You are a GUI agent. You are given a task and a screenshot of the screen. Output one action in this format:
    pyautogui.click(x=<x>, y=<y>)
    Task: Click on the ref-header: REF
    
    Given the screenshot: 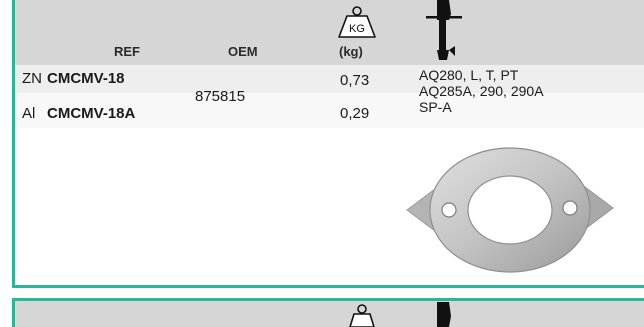 What is the action you would take?
    pyautogui.click(x=127, y=51)
    